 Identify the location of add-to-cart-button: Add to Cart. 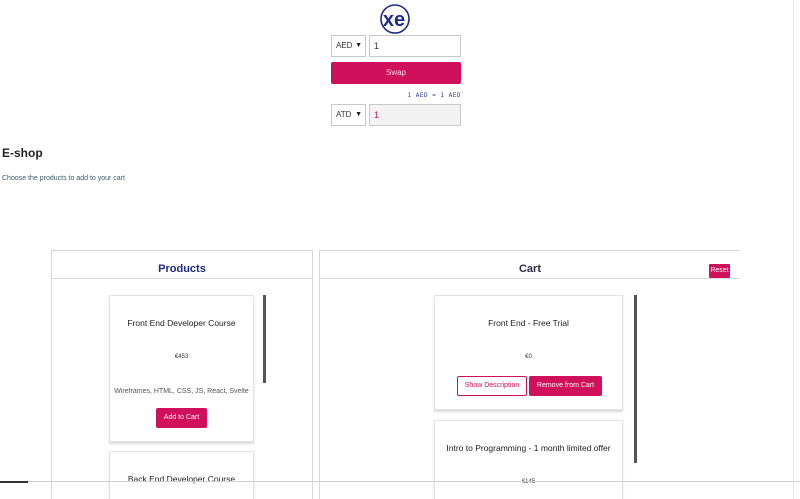
(181, 418).